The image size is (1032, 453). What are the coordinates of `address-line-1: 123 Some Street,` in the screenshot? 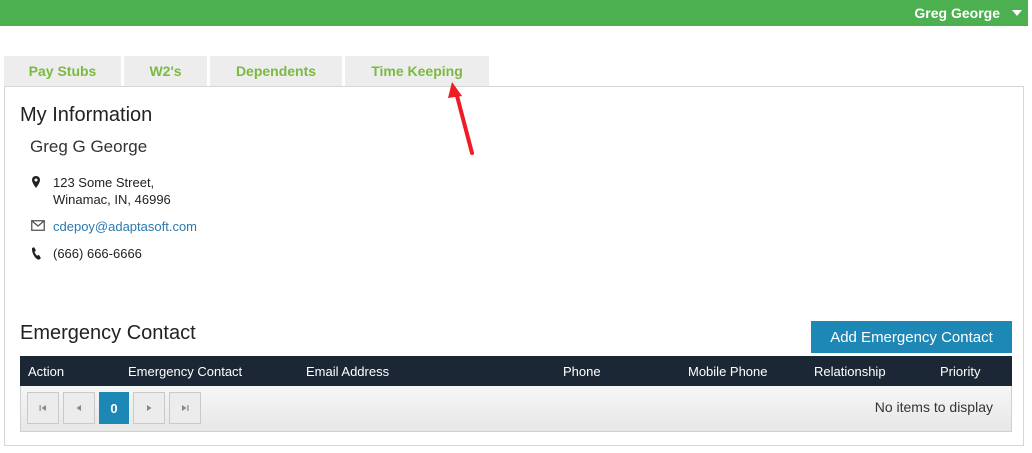 It's located at (104, 182).